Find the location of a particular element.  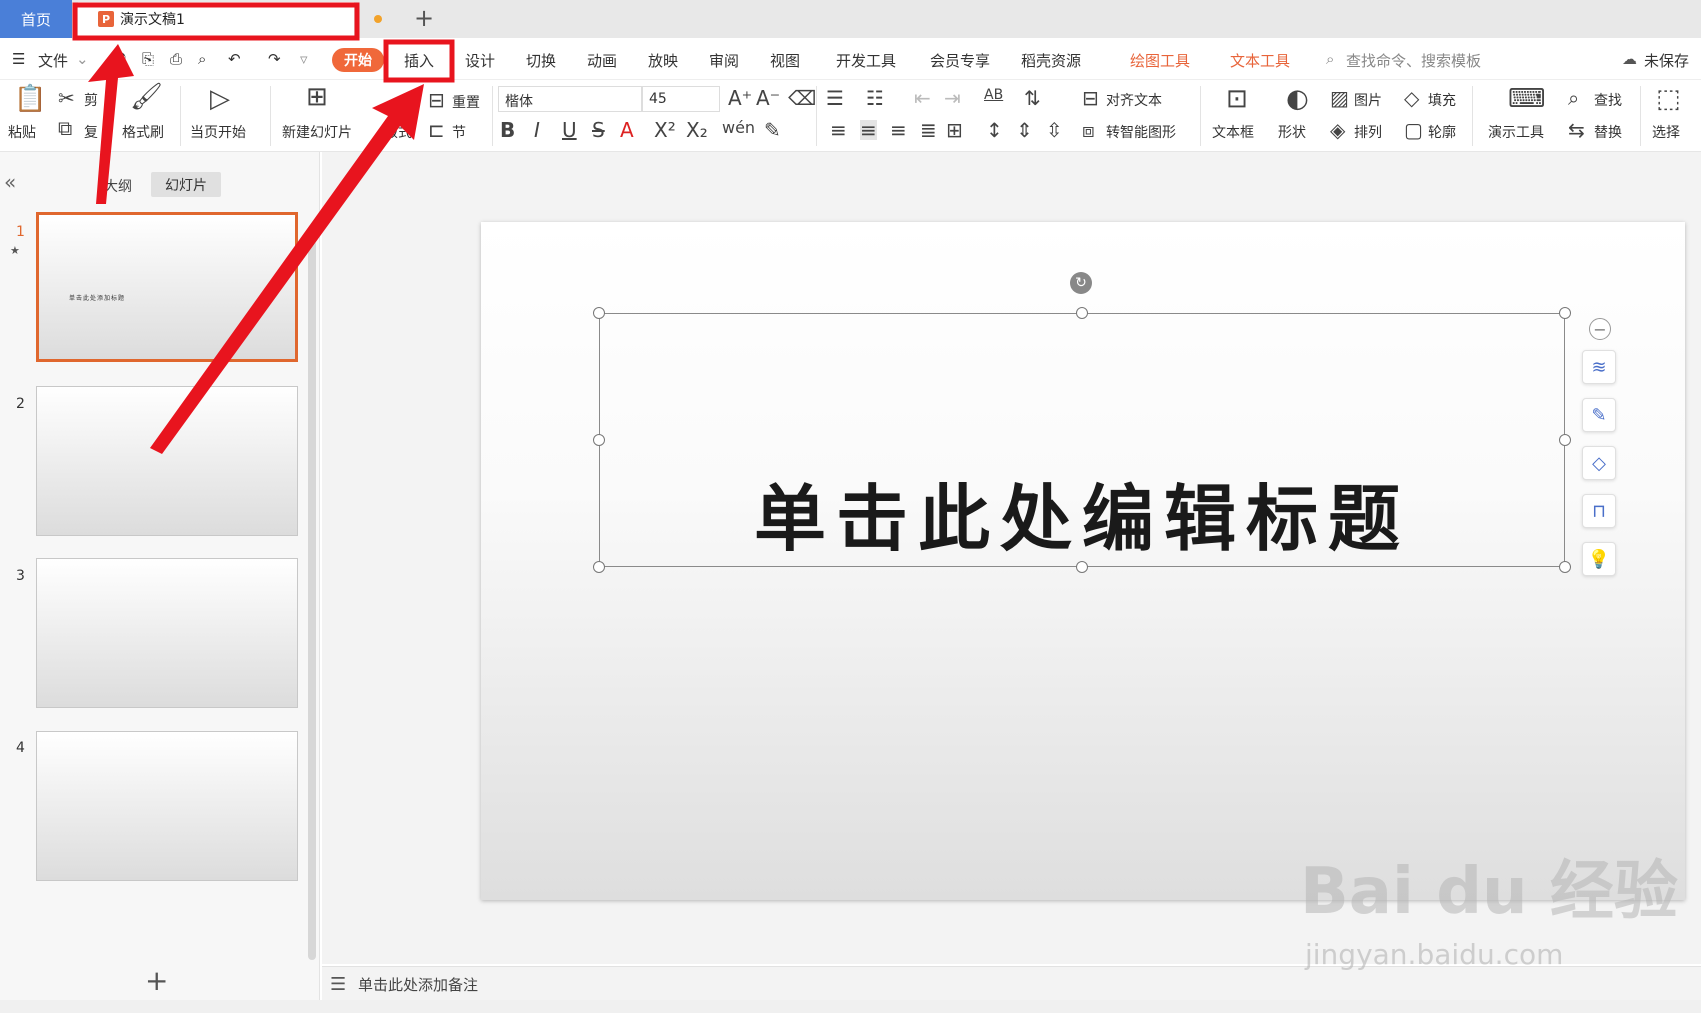

tab-animations: 动画 is located at coordinates (602, 60).